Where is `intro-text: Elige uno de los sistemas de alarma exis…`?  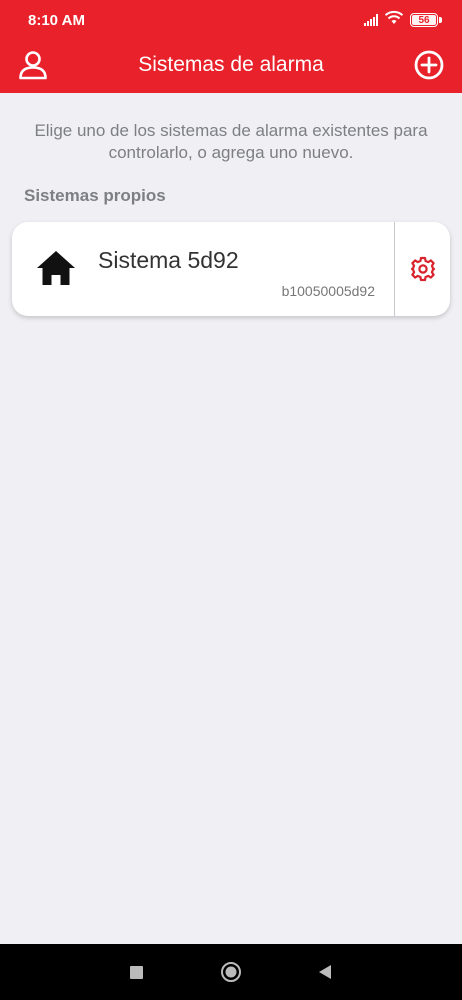 intro-text: Elige uno de los sistemas de alarma exis… is located at coordinates (231, 141).